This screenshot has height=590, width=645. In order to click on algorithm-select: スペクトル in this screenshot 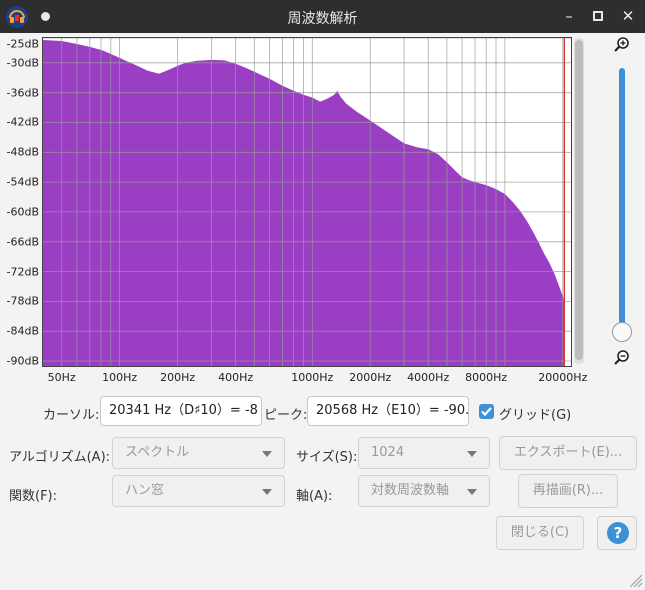, I will do `click(198, 453)`.